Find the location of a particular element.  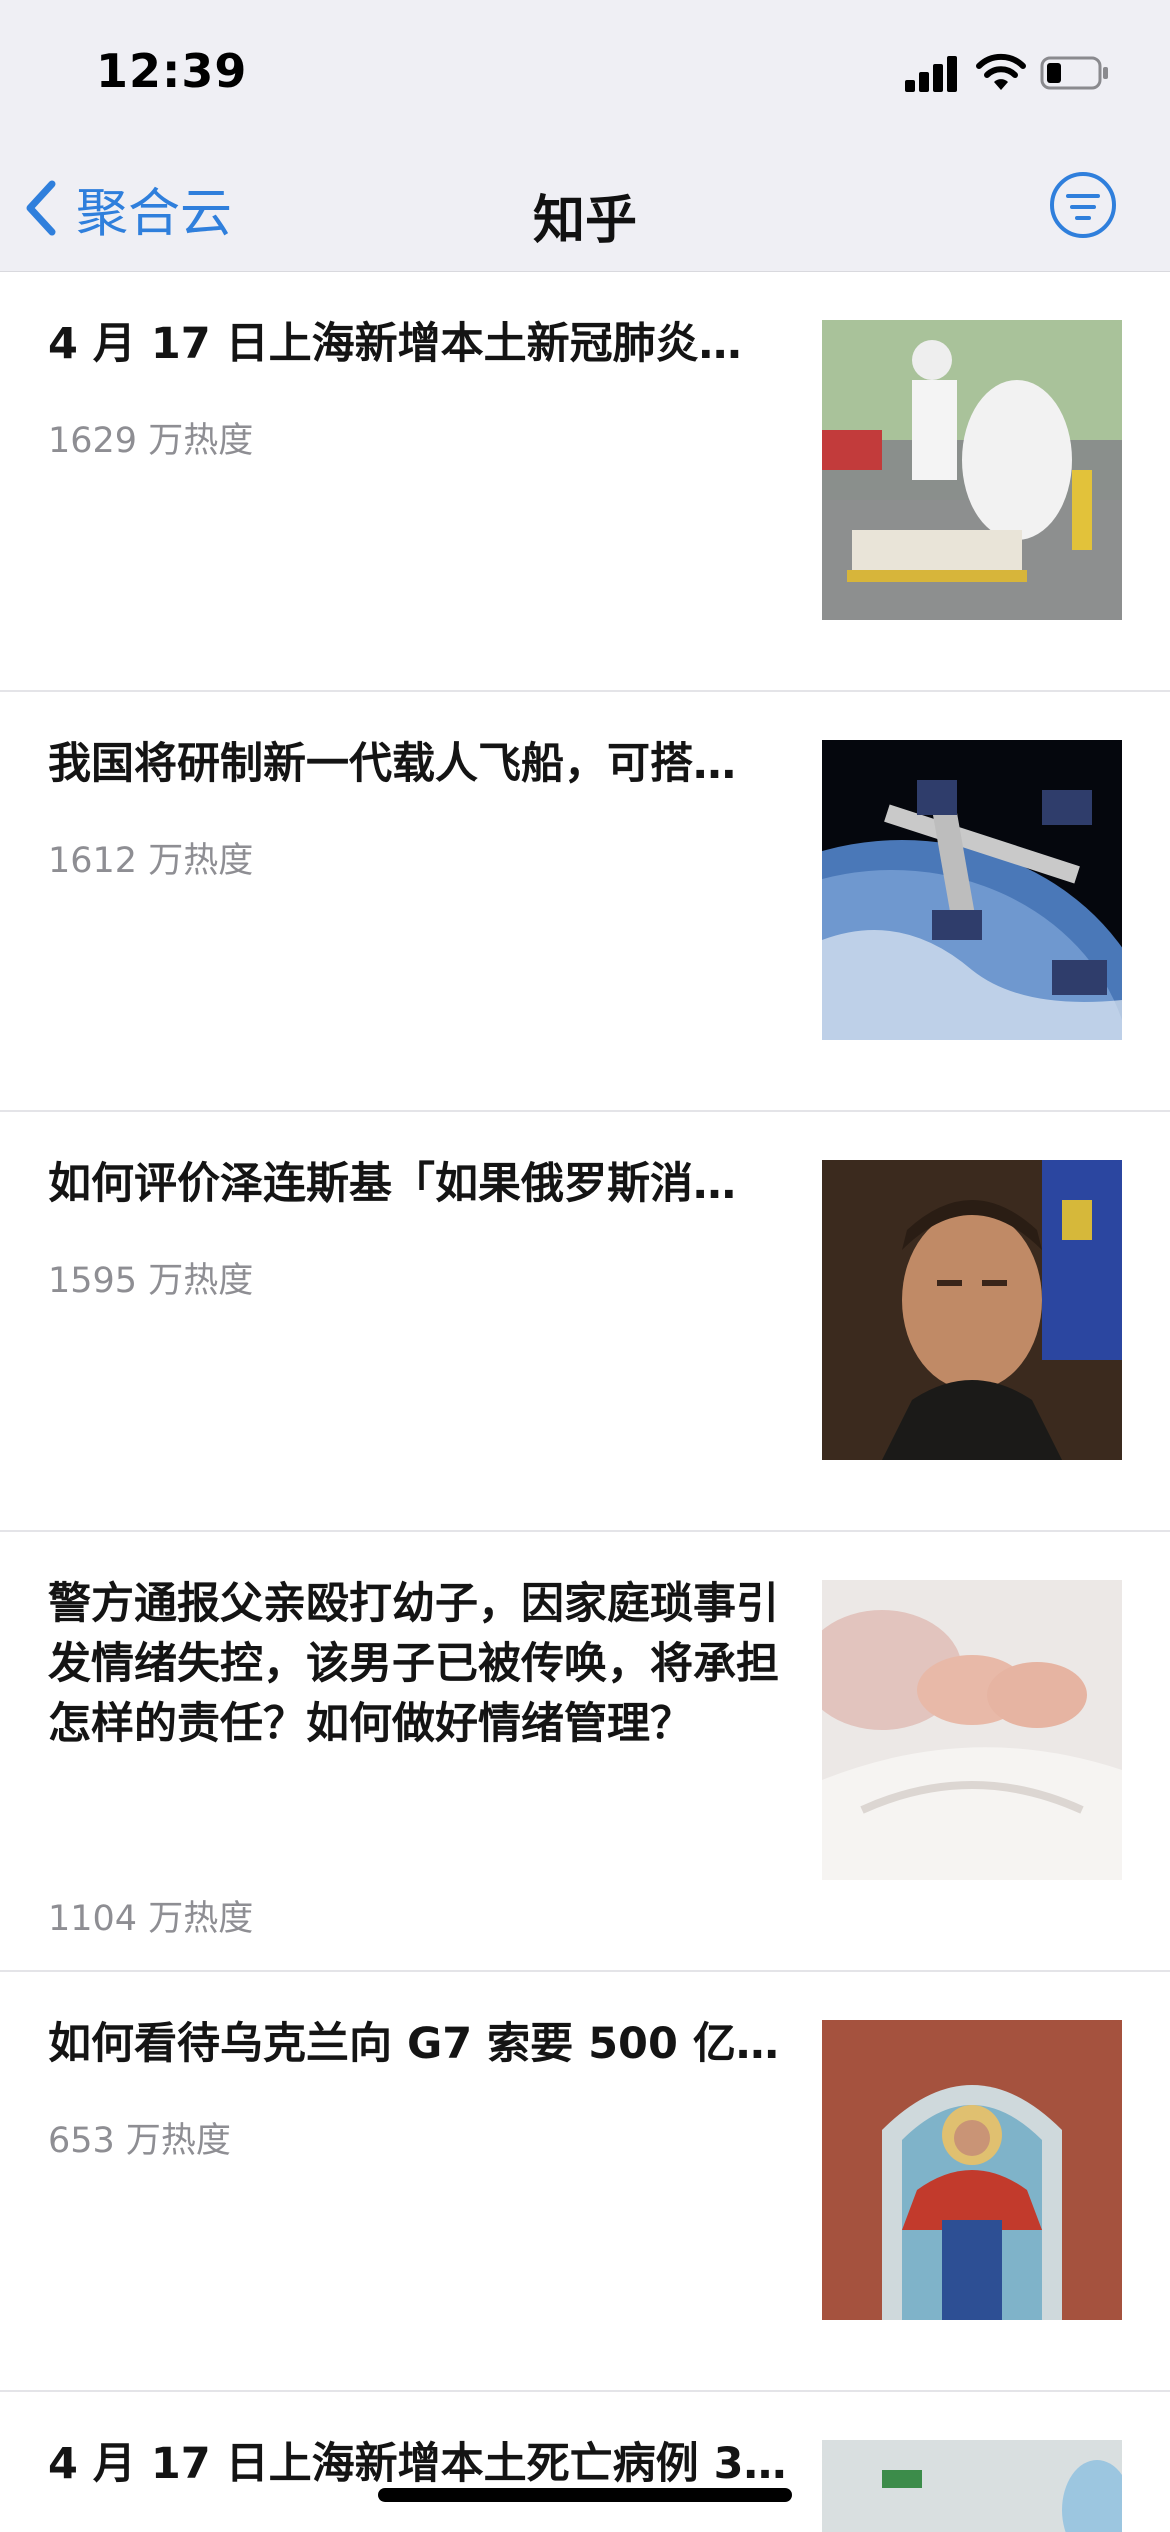

home-indicator is located at coordinates (585, 2495).